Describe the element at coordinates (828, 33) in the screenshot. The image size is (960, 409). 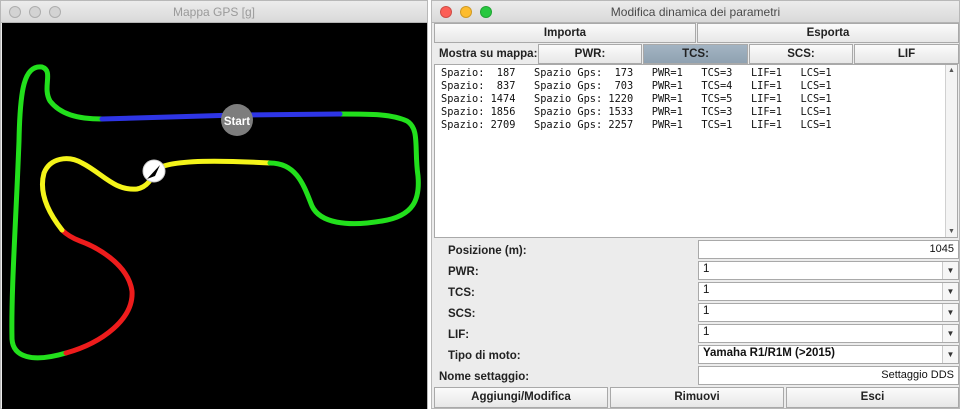
I see `export-button: Esporta` at that location.